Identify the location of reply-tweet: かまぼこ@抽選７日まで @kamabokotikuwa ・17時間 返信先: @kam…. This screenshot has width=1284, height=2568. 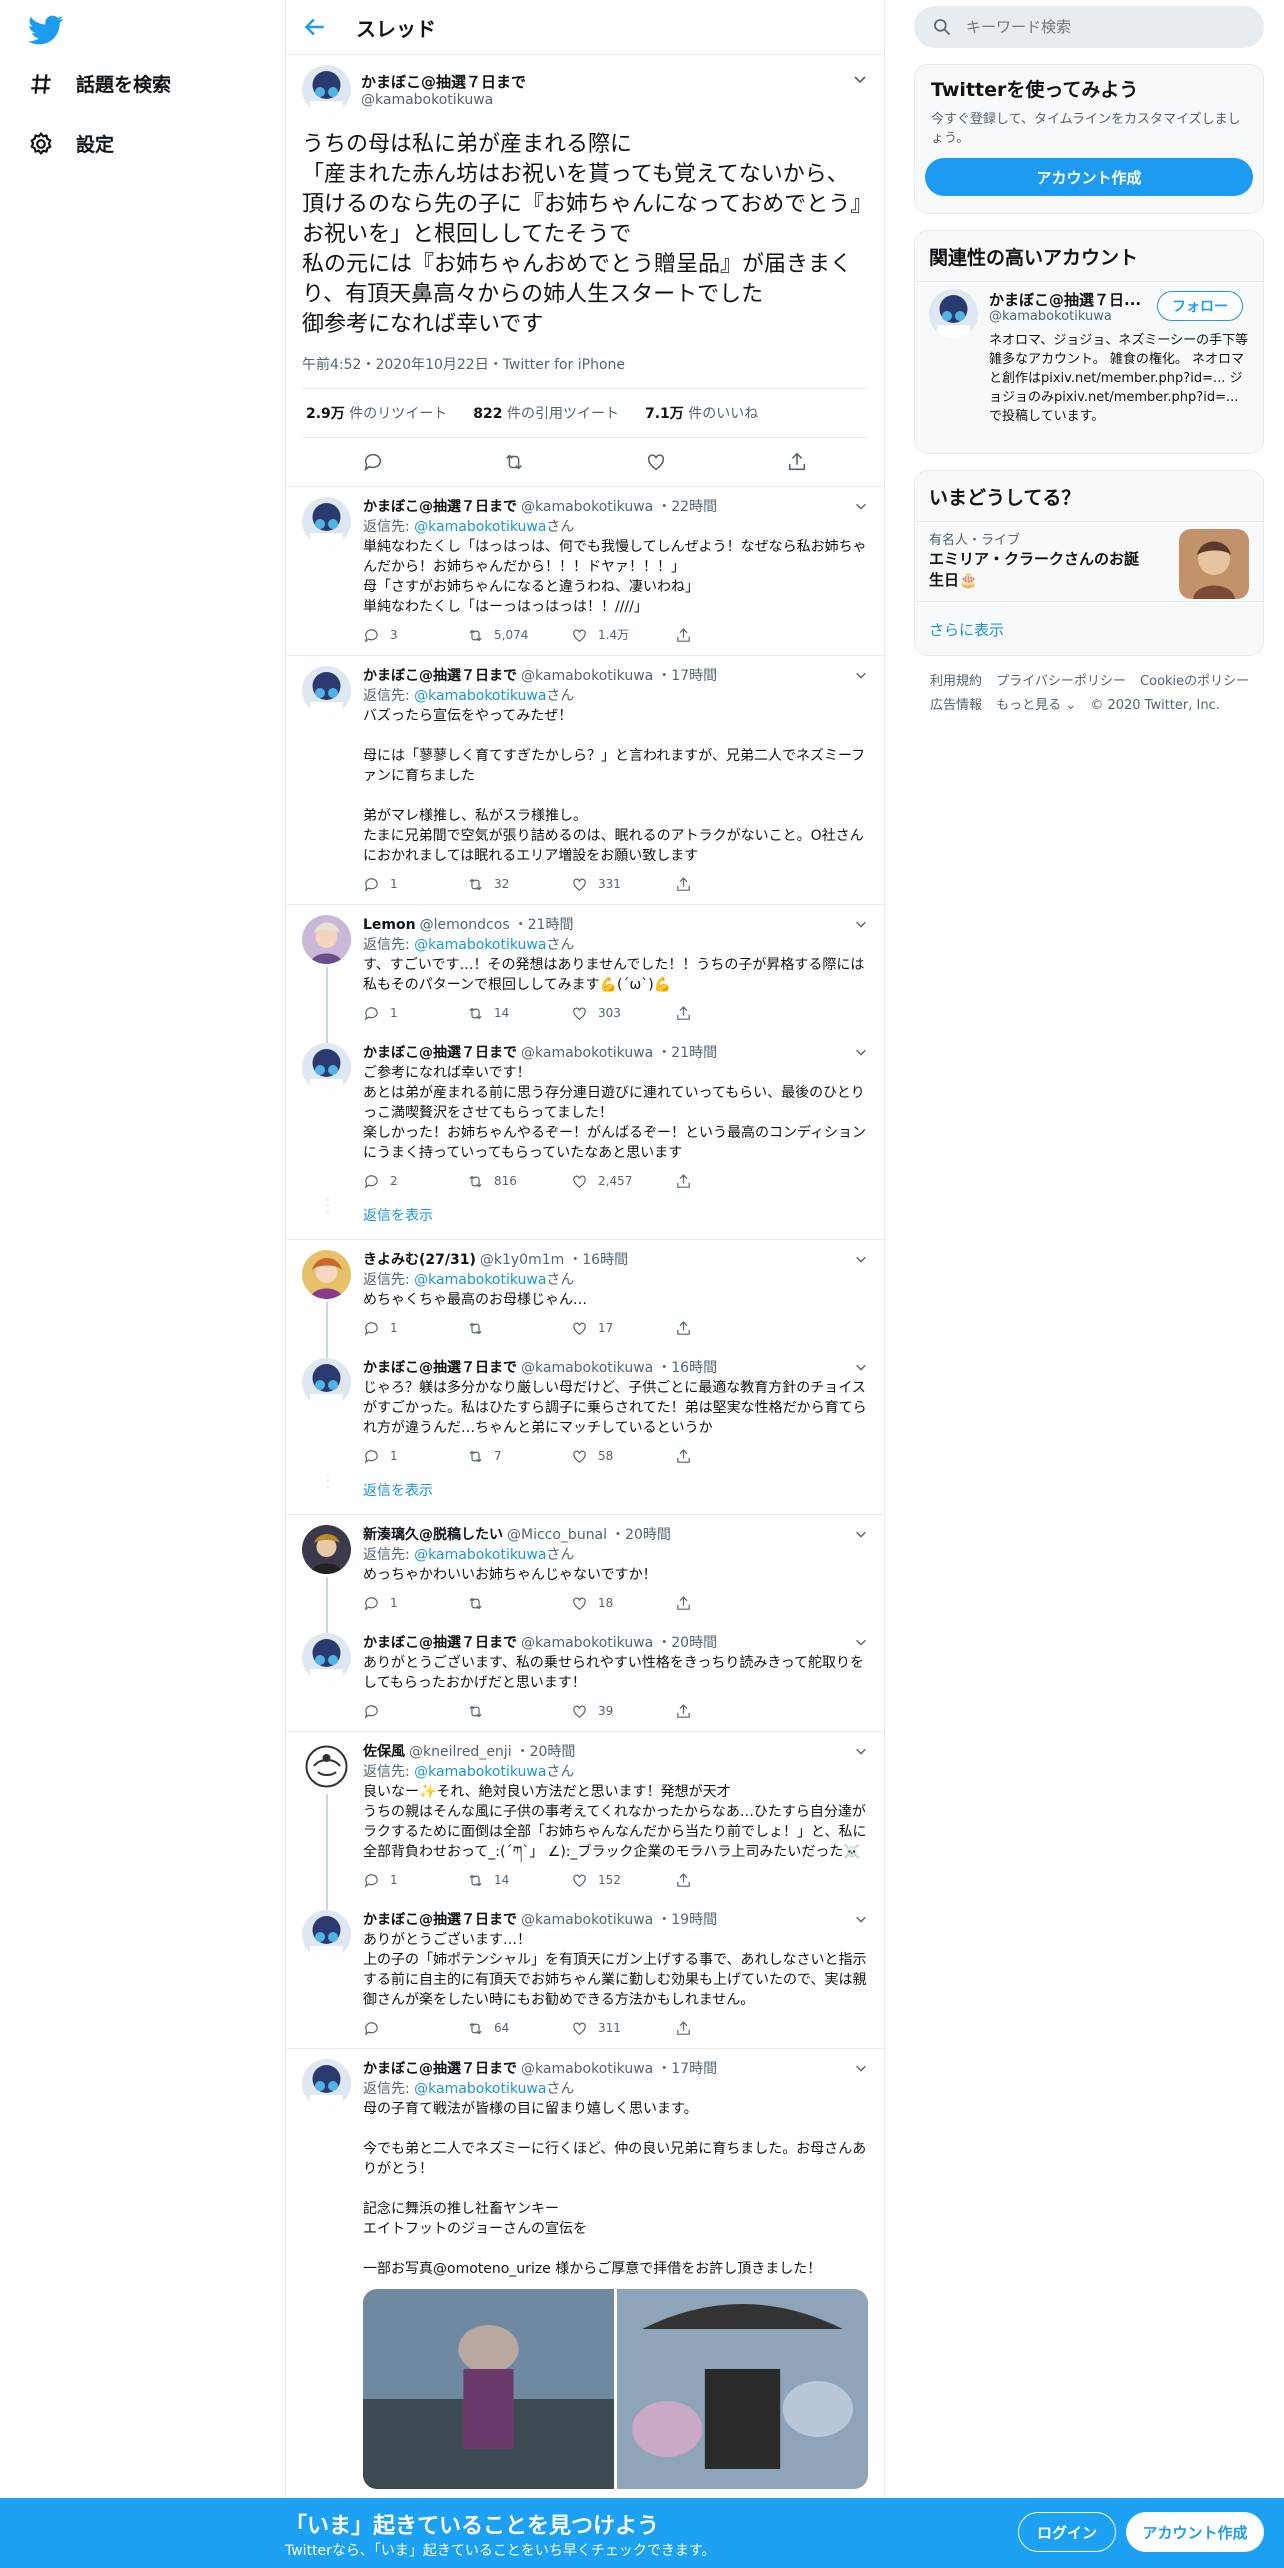
(585, 2274).